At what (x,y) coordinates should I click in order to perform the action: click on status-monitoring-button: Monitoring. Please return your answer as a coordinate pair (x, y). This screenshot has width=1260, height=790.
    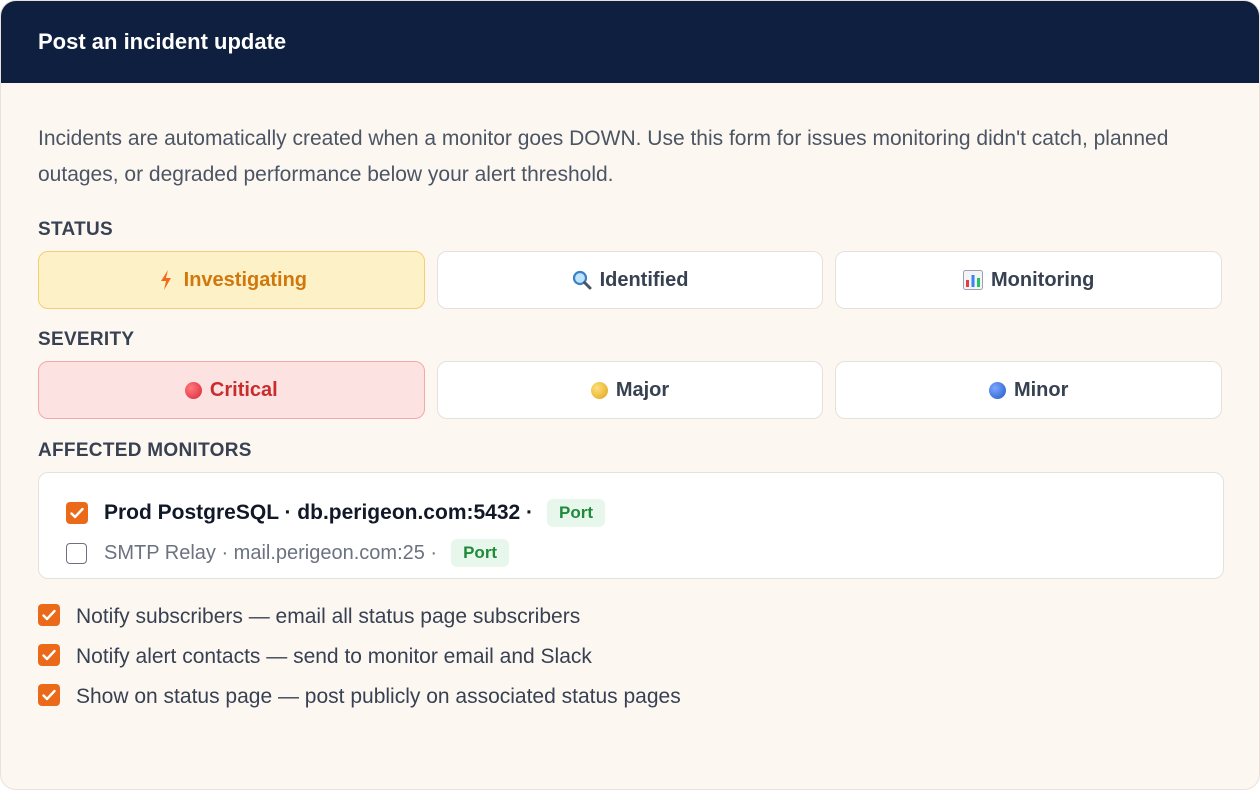
    Looking at the image, I should click on (1029, 280).